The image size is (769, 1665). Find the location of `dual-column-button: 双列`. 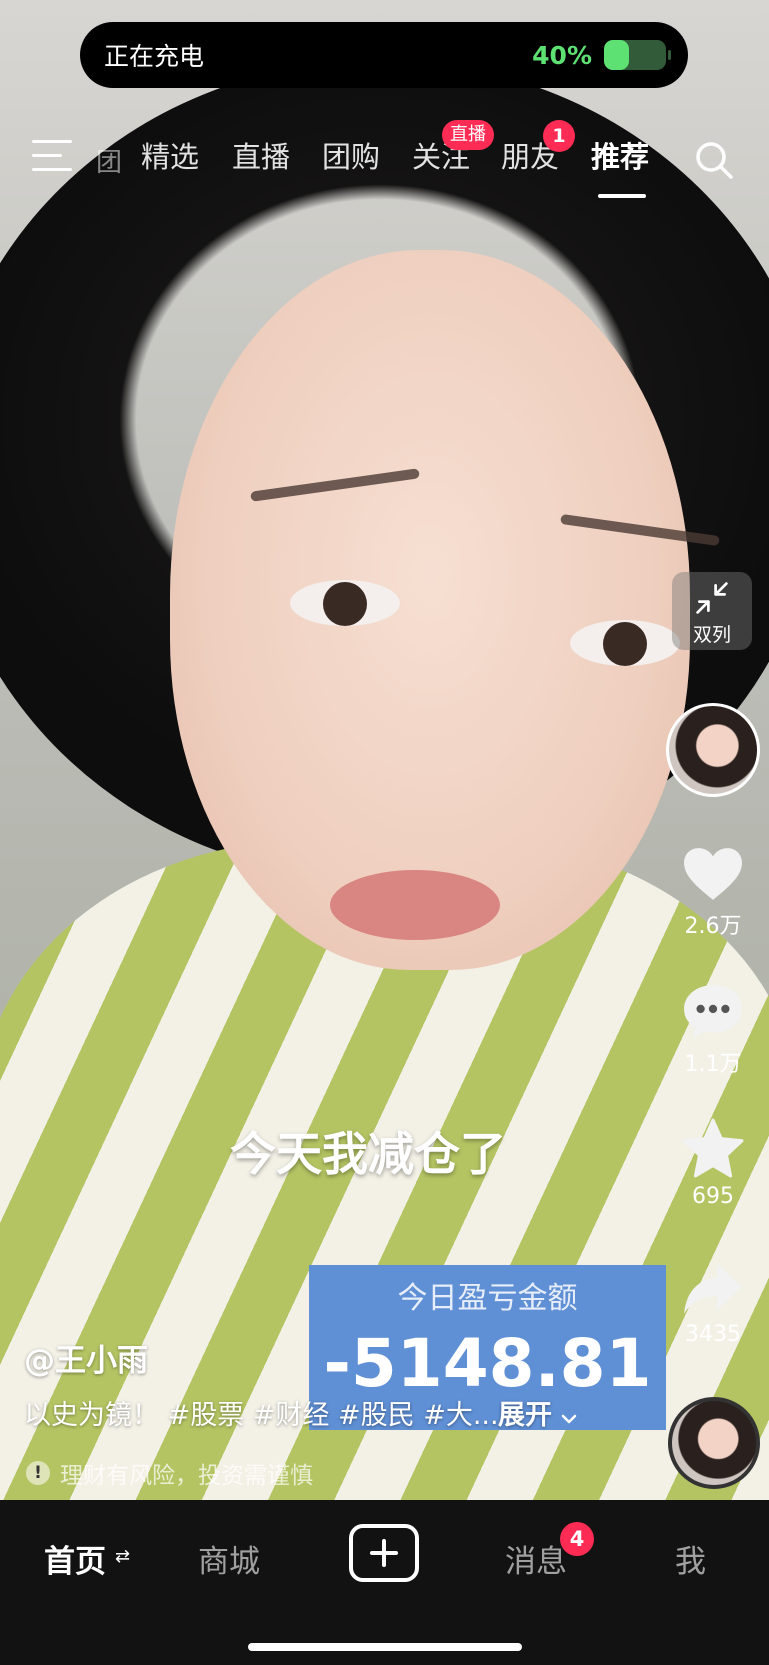

dual-column-button: 双列 is located at coordinates (712, 611).